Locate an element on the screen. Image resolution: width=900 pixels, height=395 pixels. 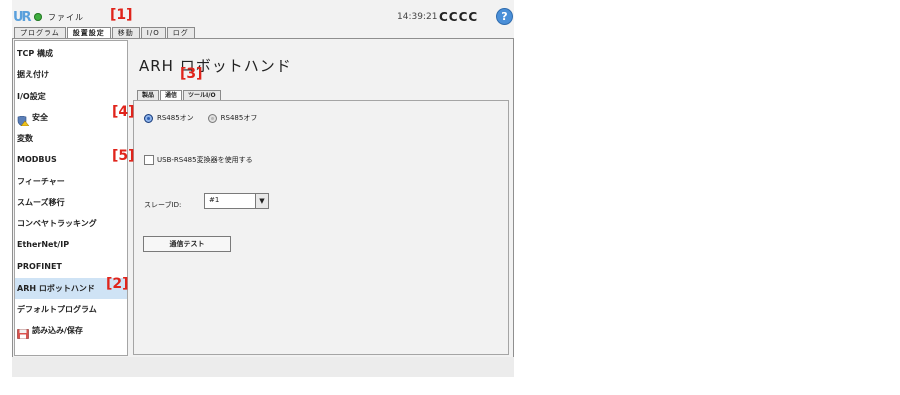
rs485-radio-group: RS485オン RS485オフ is located at coordinates (200, 118).